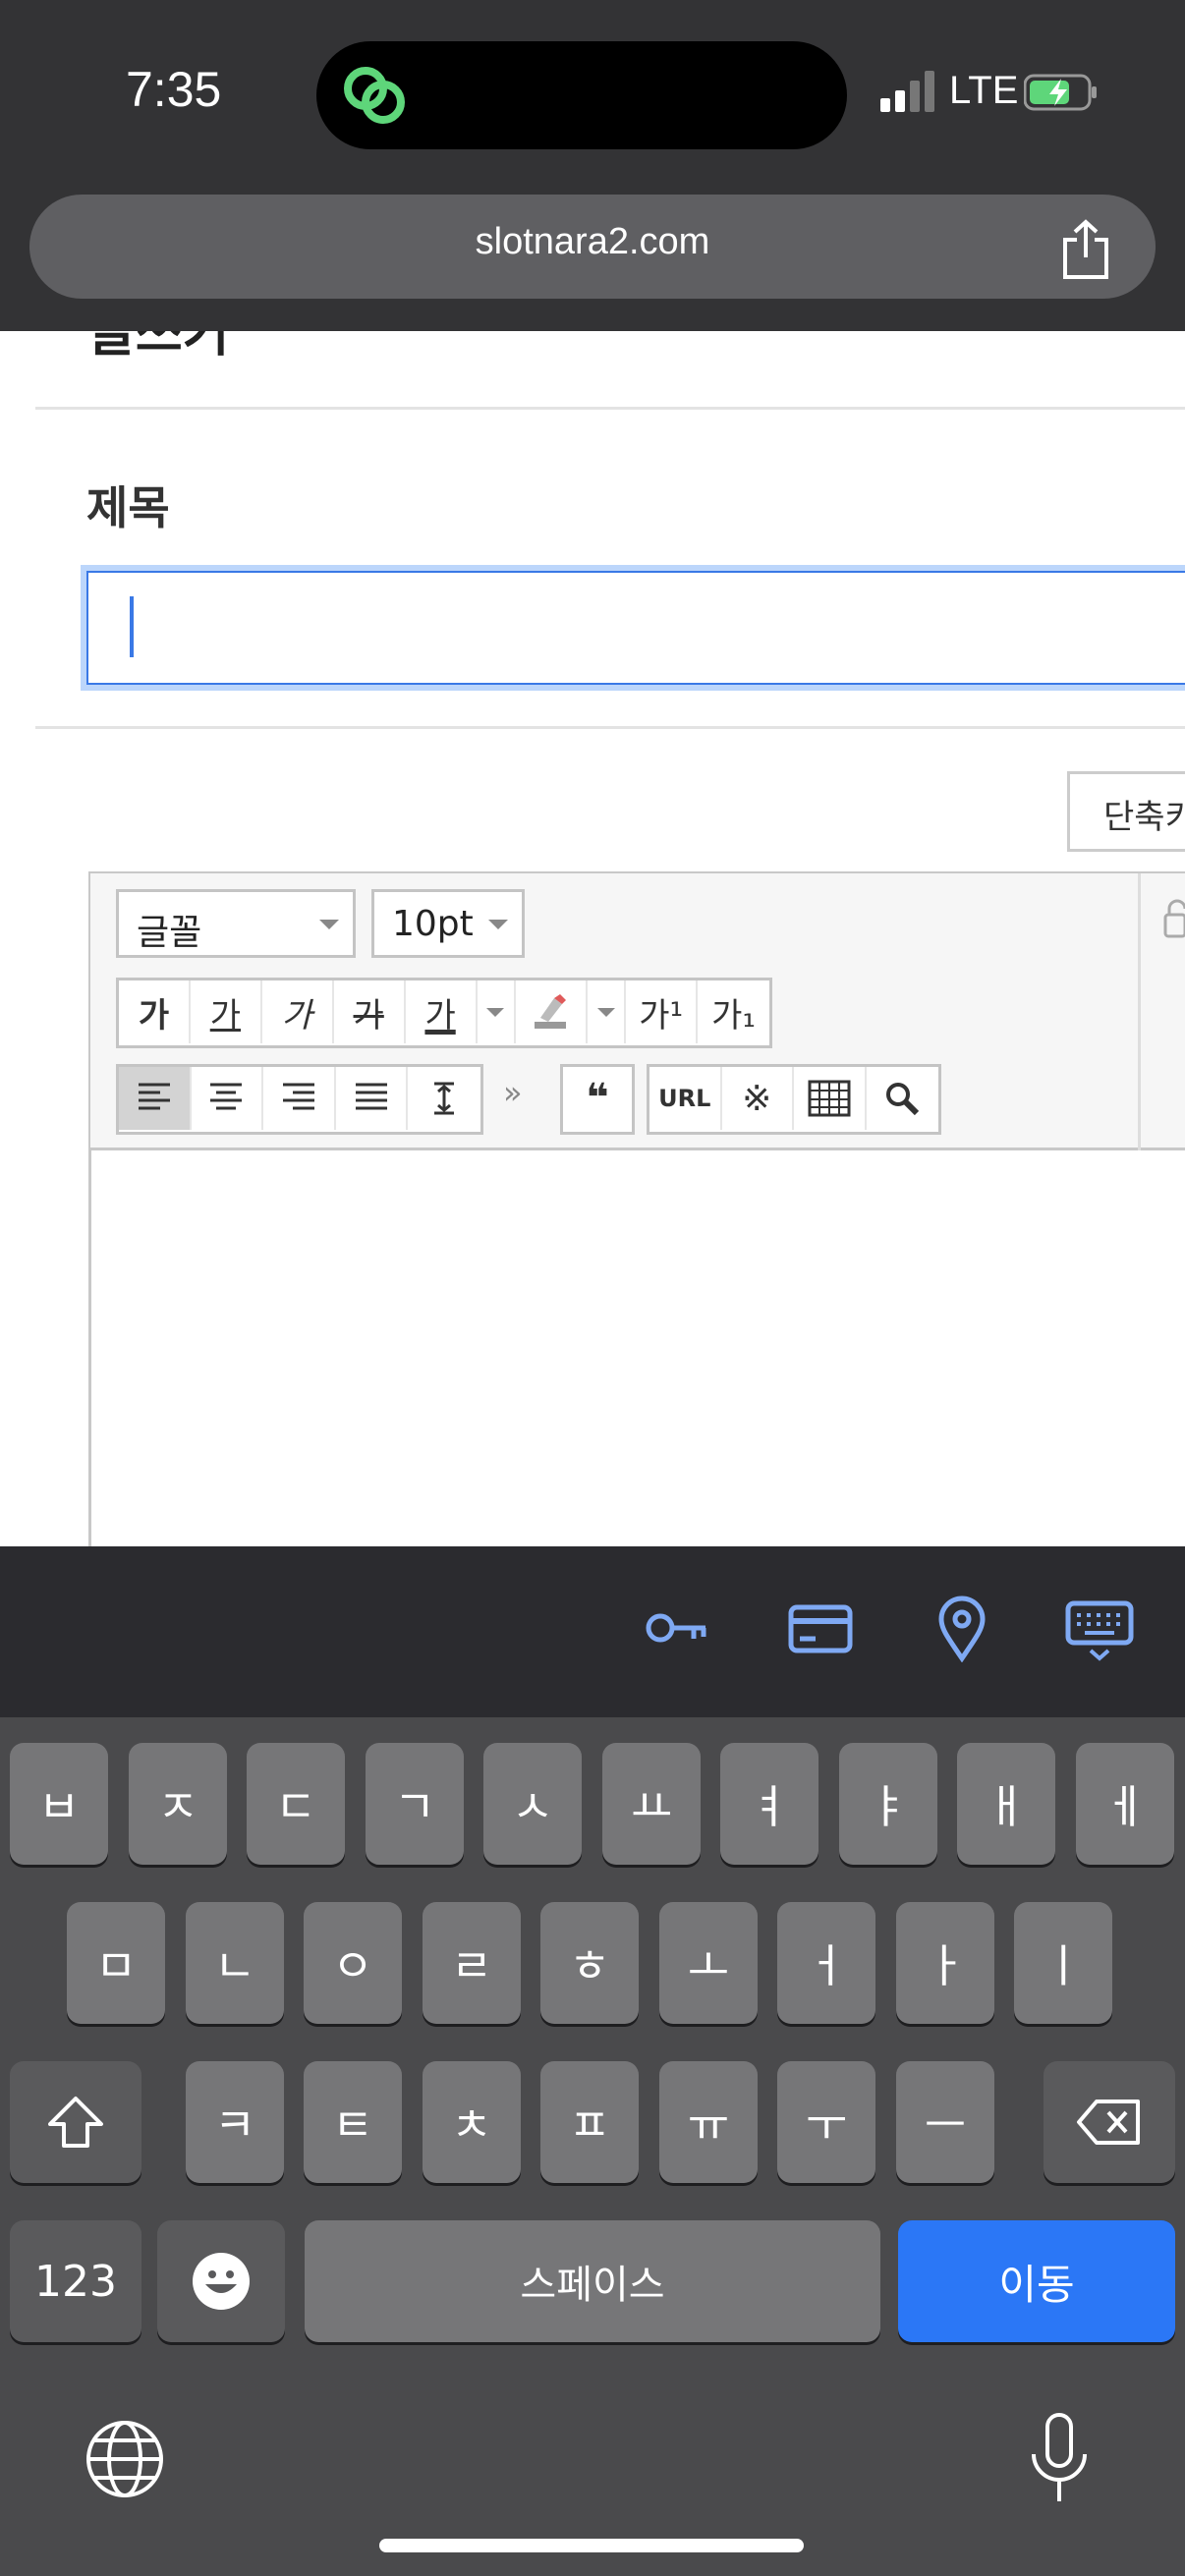  Describe the element at coordinates (128, 507) in the screenshot. I see `title-label: 제목` at that location.